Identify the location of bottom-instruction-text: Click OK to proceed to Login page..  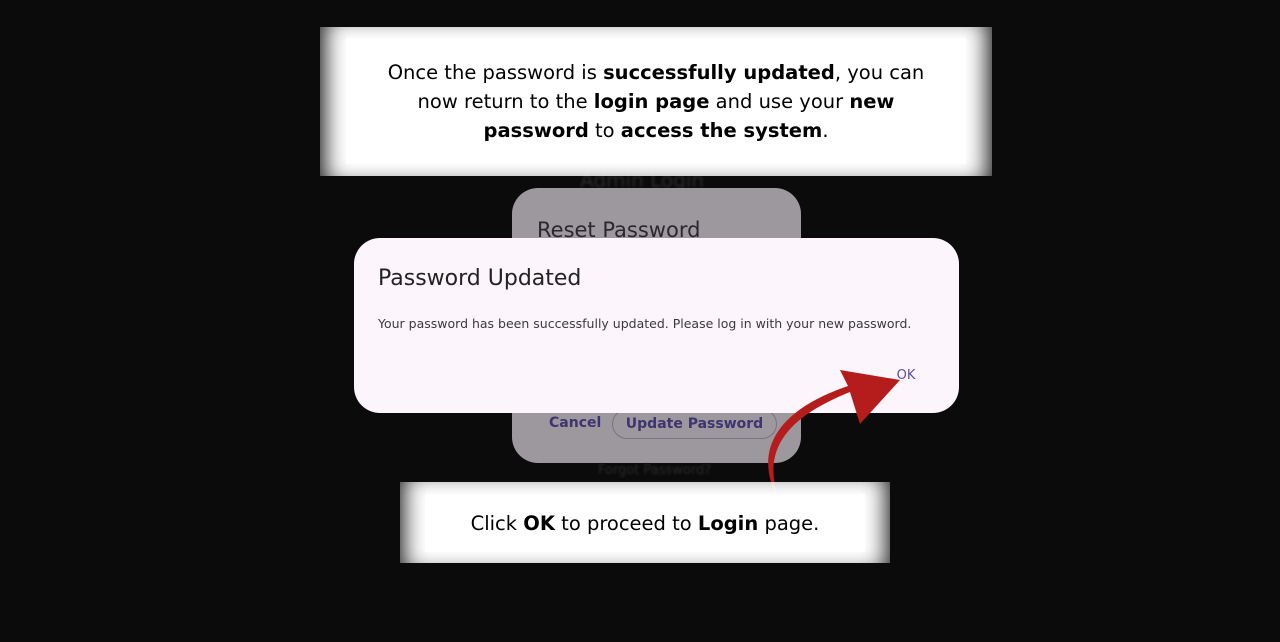
(645, 523).